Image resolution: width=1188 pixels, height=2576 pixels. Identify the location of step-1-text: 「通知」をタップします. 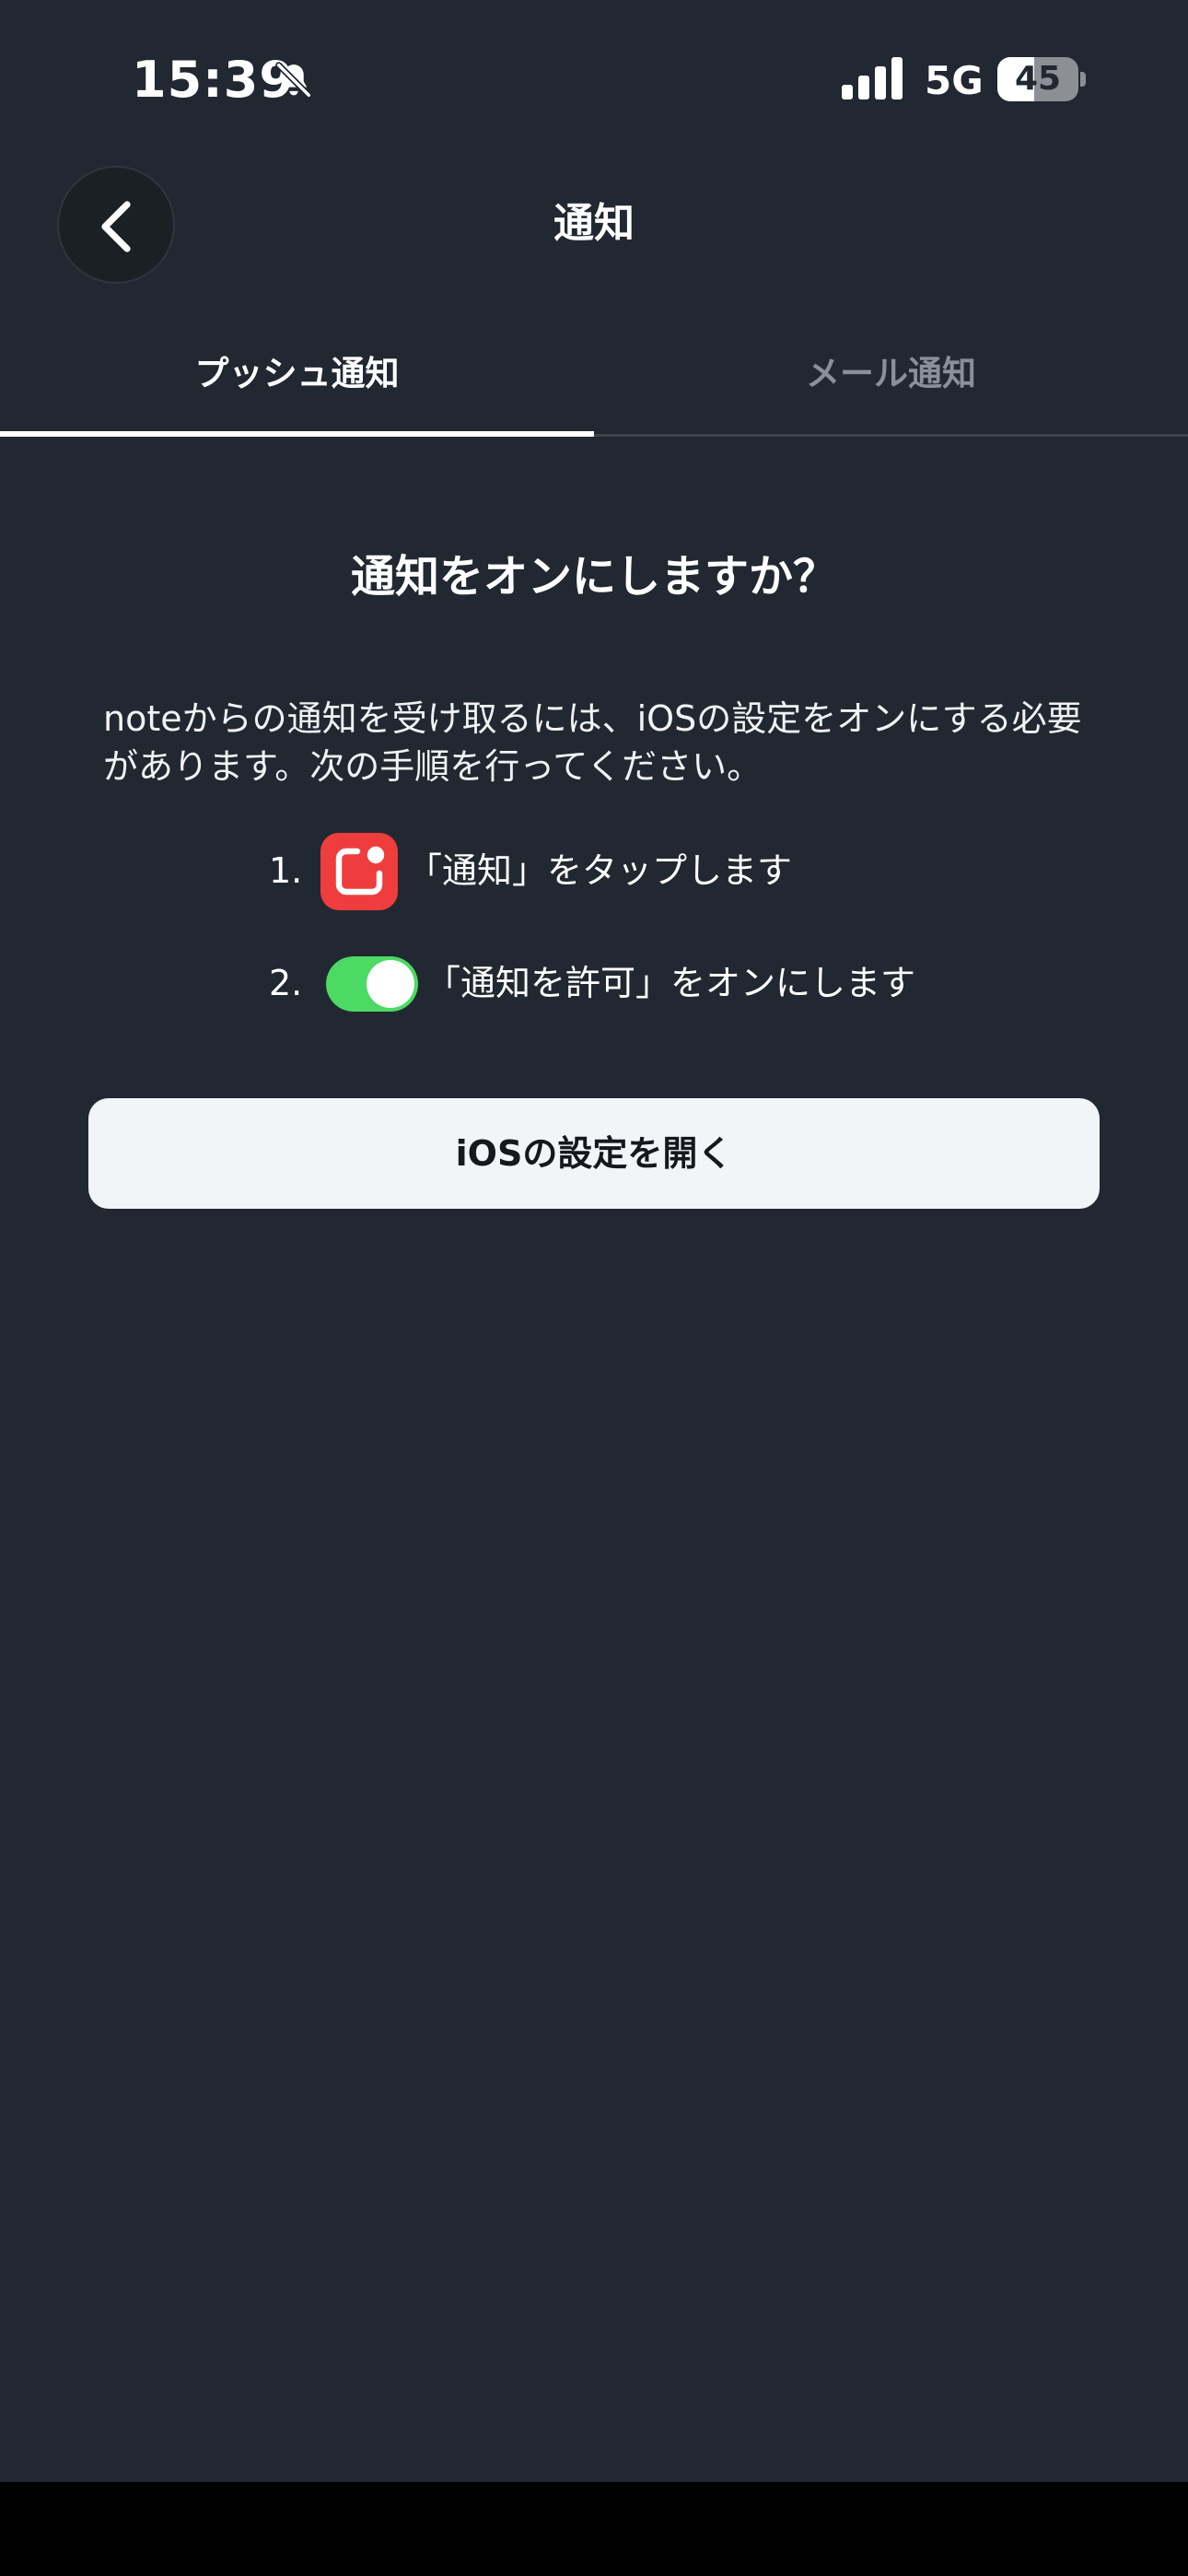
(600, 870).